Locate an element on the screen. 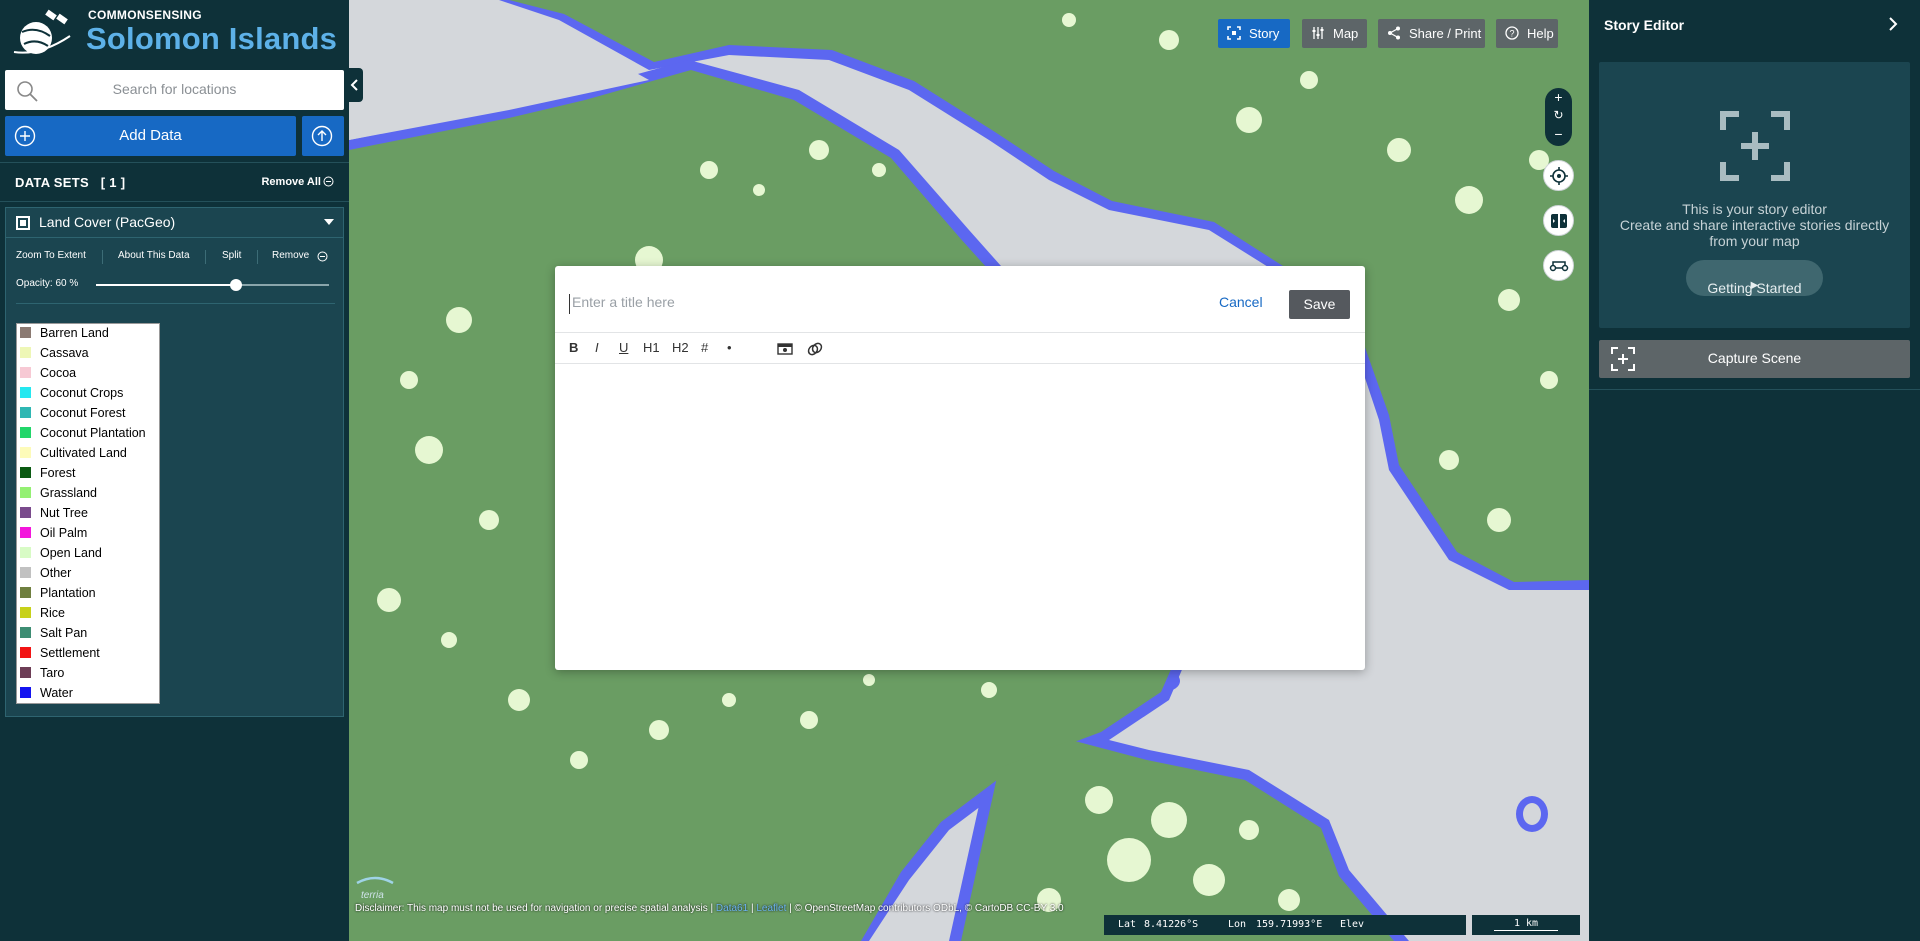  legend-label: Nut Tree is located at coordinates (64, 513).